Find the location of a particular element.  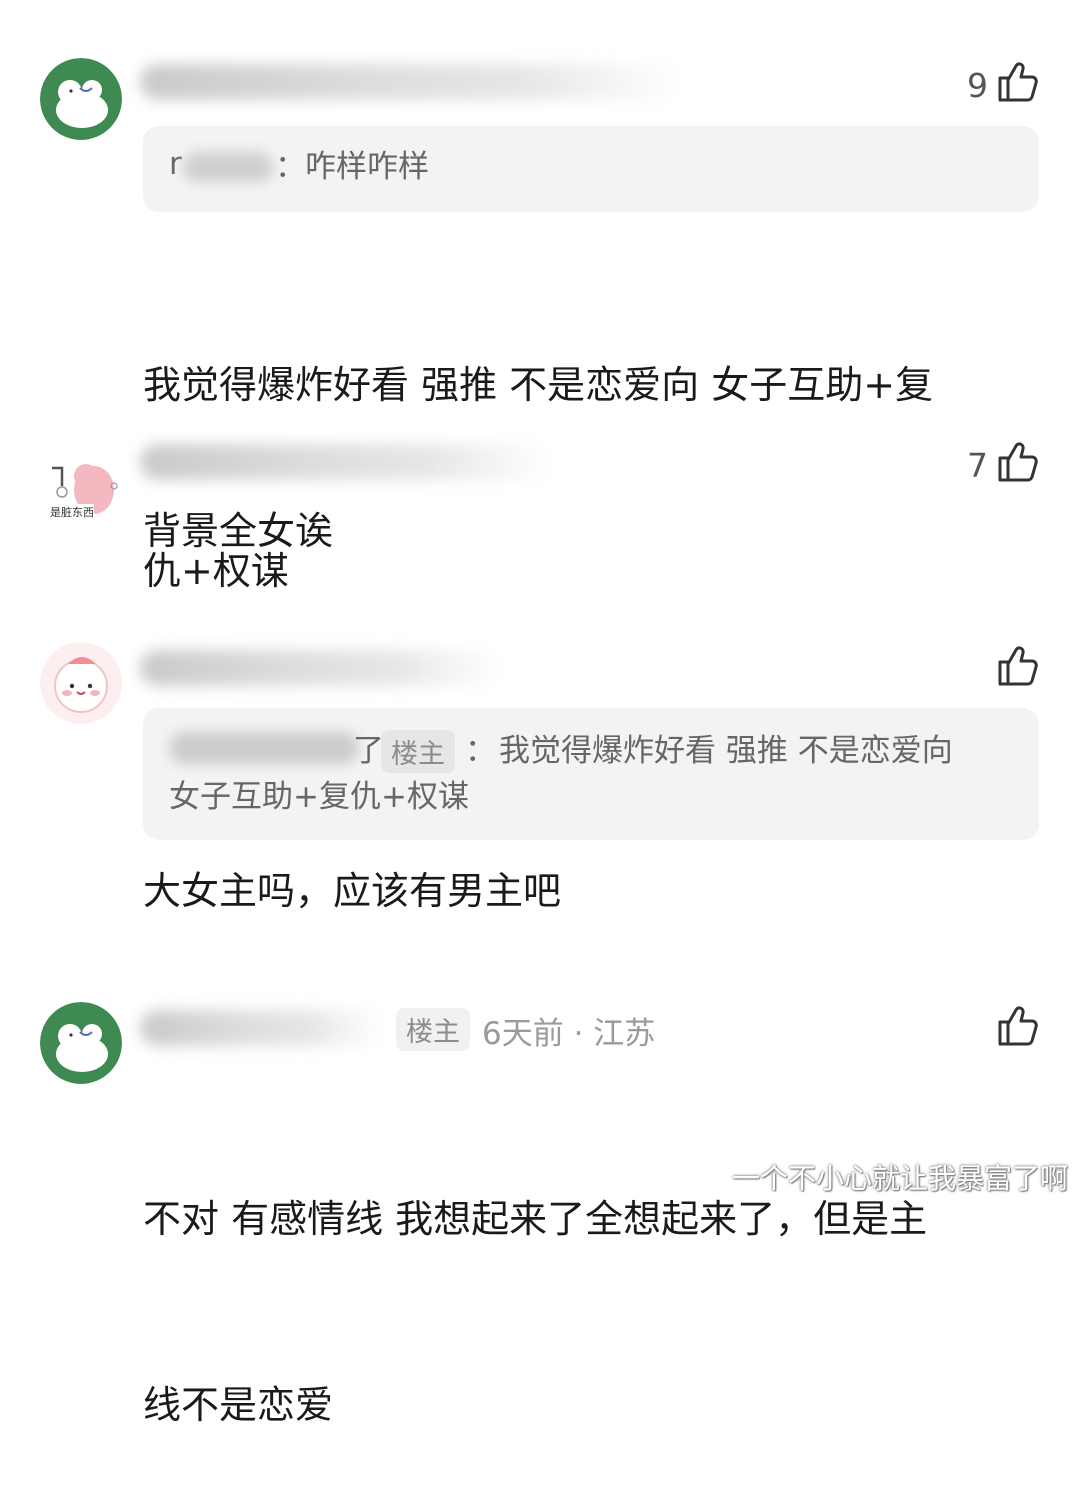

avatar-user-4-image is located at coordinates (81, 1043).